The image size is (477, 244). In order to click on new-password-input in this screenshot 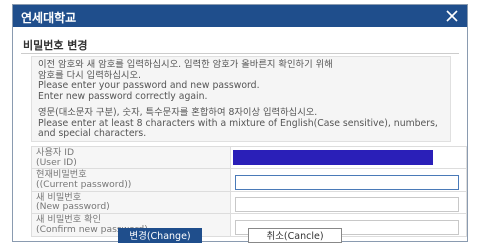, I will do `click(347, 204)`.